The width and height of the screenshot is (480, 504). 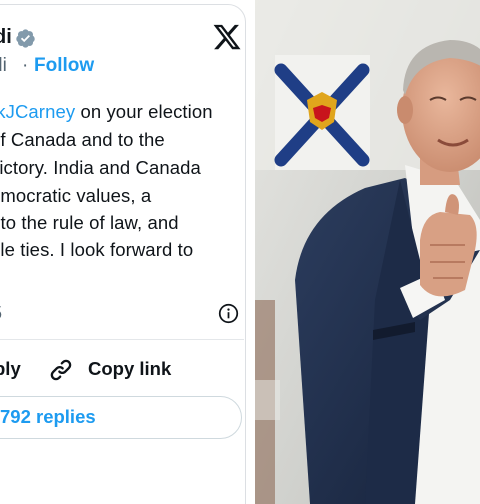 What do you see at coordinates (48, 417) in the screenshot?
I see `read-replies-label: 792 replies` at bounding box center [48, 417].